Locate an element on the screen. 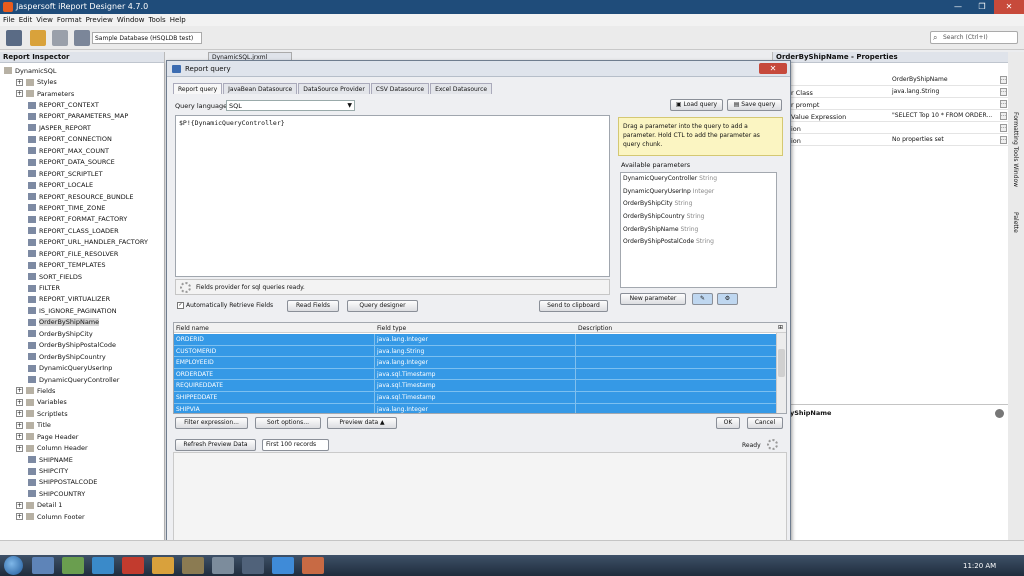  property-value is located at coordinates (944, 104).